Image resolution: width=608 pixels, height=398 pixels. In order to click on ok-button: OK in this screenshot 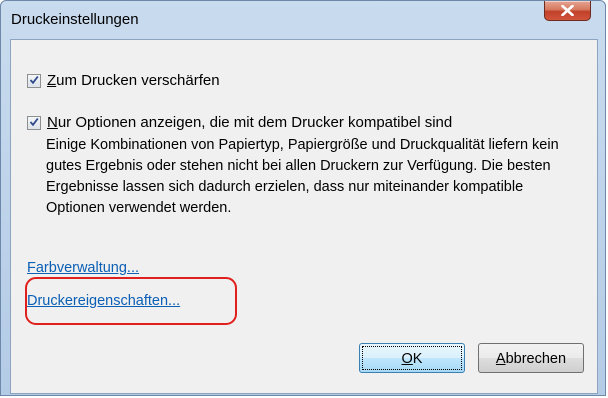, I will do `click(412, 358)`.